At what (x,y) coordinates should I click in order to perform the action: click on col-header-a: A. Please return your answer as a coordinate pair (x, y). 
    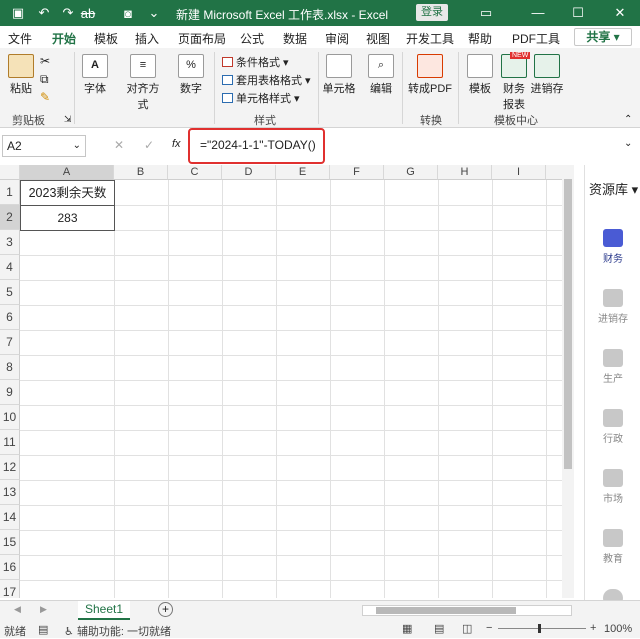
    Looking at the image, I should click on (67, 172).